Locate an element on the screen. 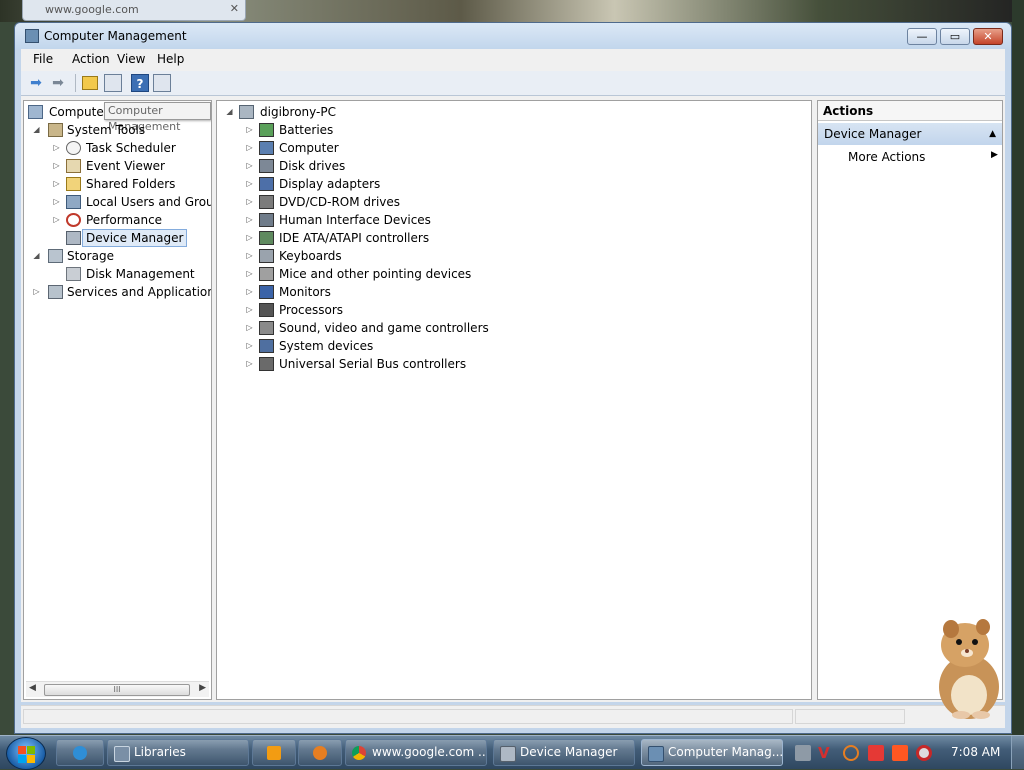 The width and height of the screenshot is (1024, 770). scroll-left-icon: ◀ is located at coordinates (32, 688).